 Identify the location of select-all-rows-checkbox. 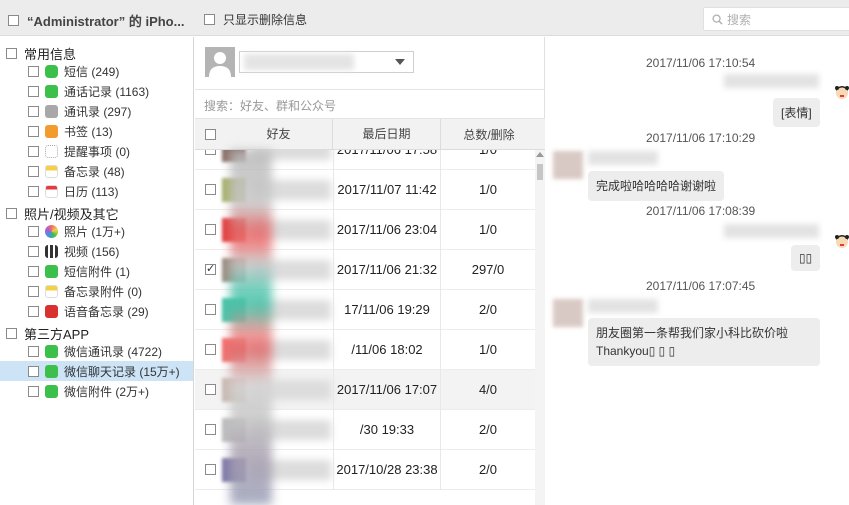
(210, 135).